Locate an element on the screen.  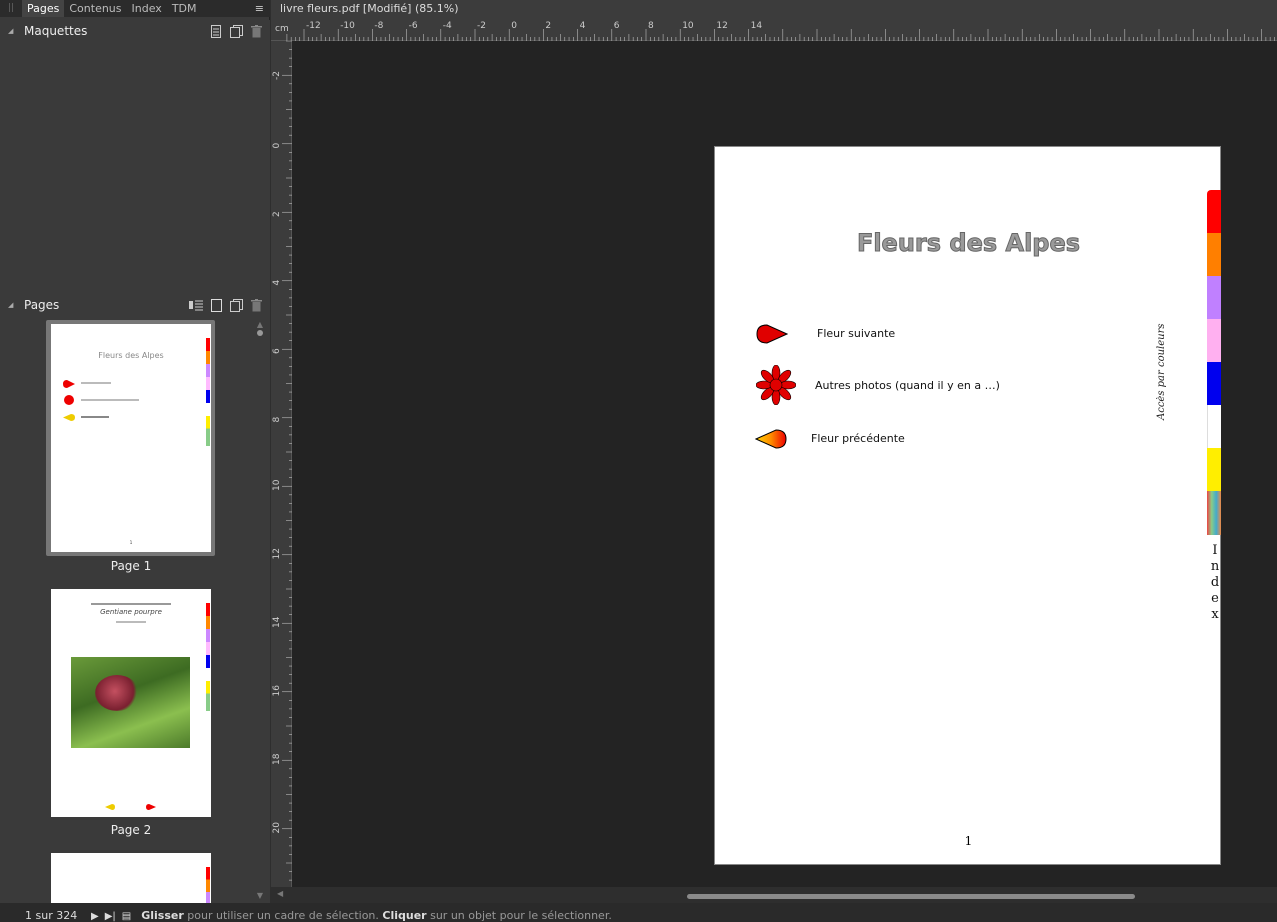
index-letter: d is located at coordinates (1215, 582).